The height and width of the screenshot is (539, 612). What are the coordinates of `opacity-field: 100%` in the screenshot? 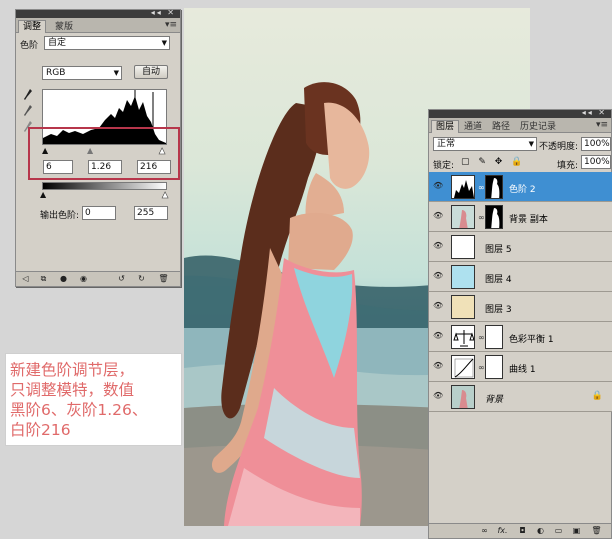 It's located at (596, 144).